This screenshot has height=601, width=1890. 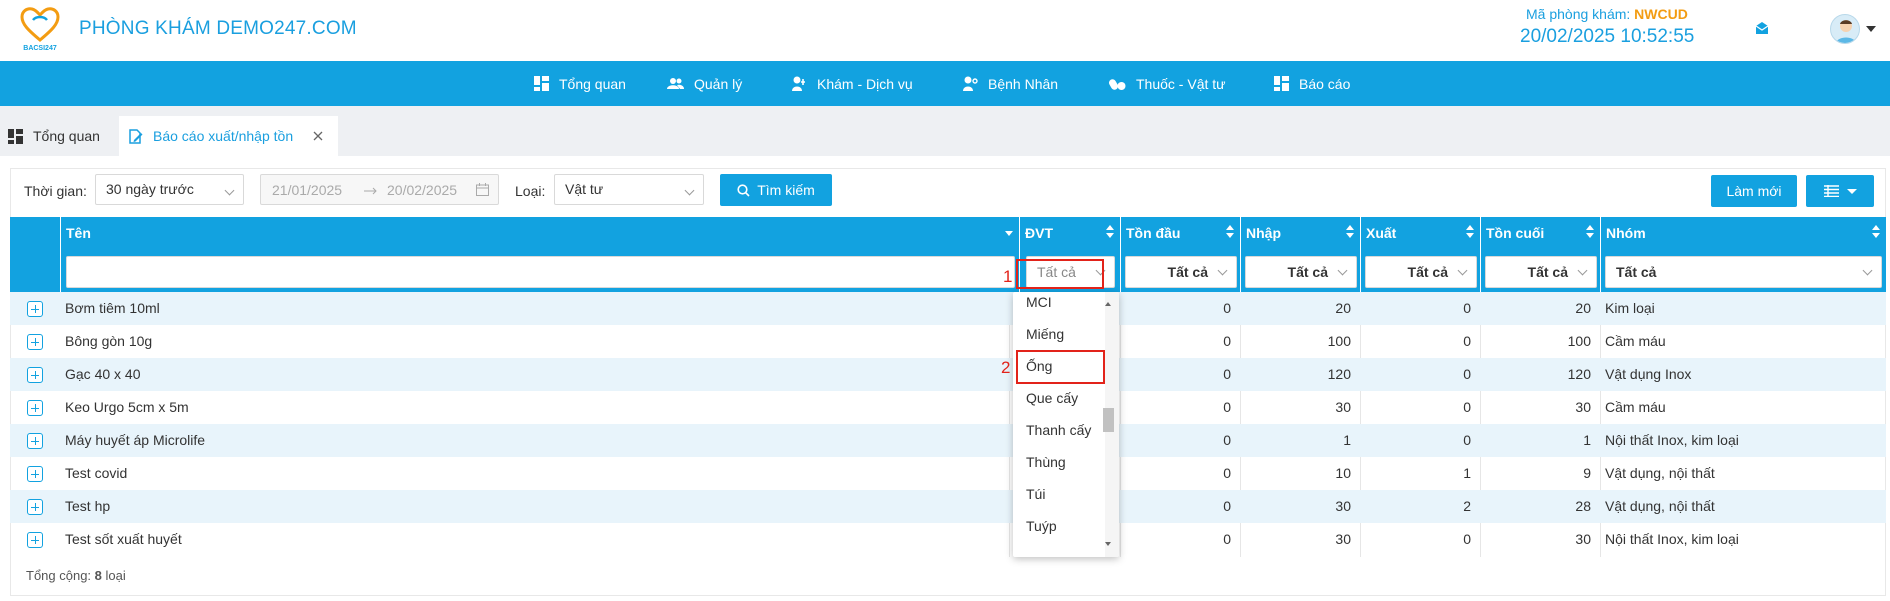 I want to click on nav-item-label: Tổng quan, so click(x=592, y=83).